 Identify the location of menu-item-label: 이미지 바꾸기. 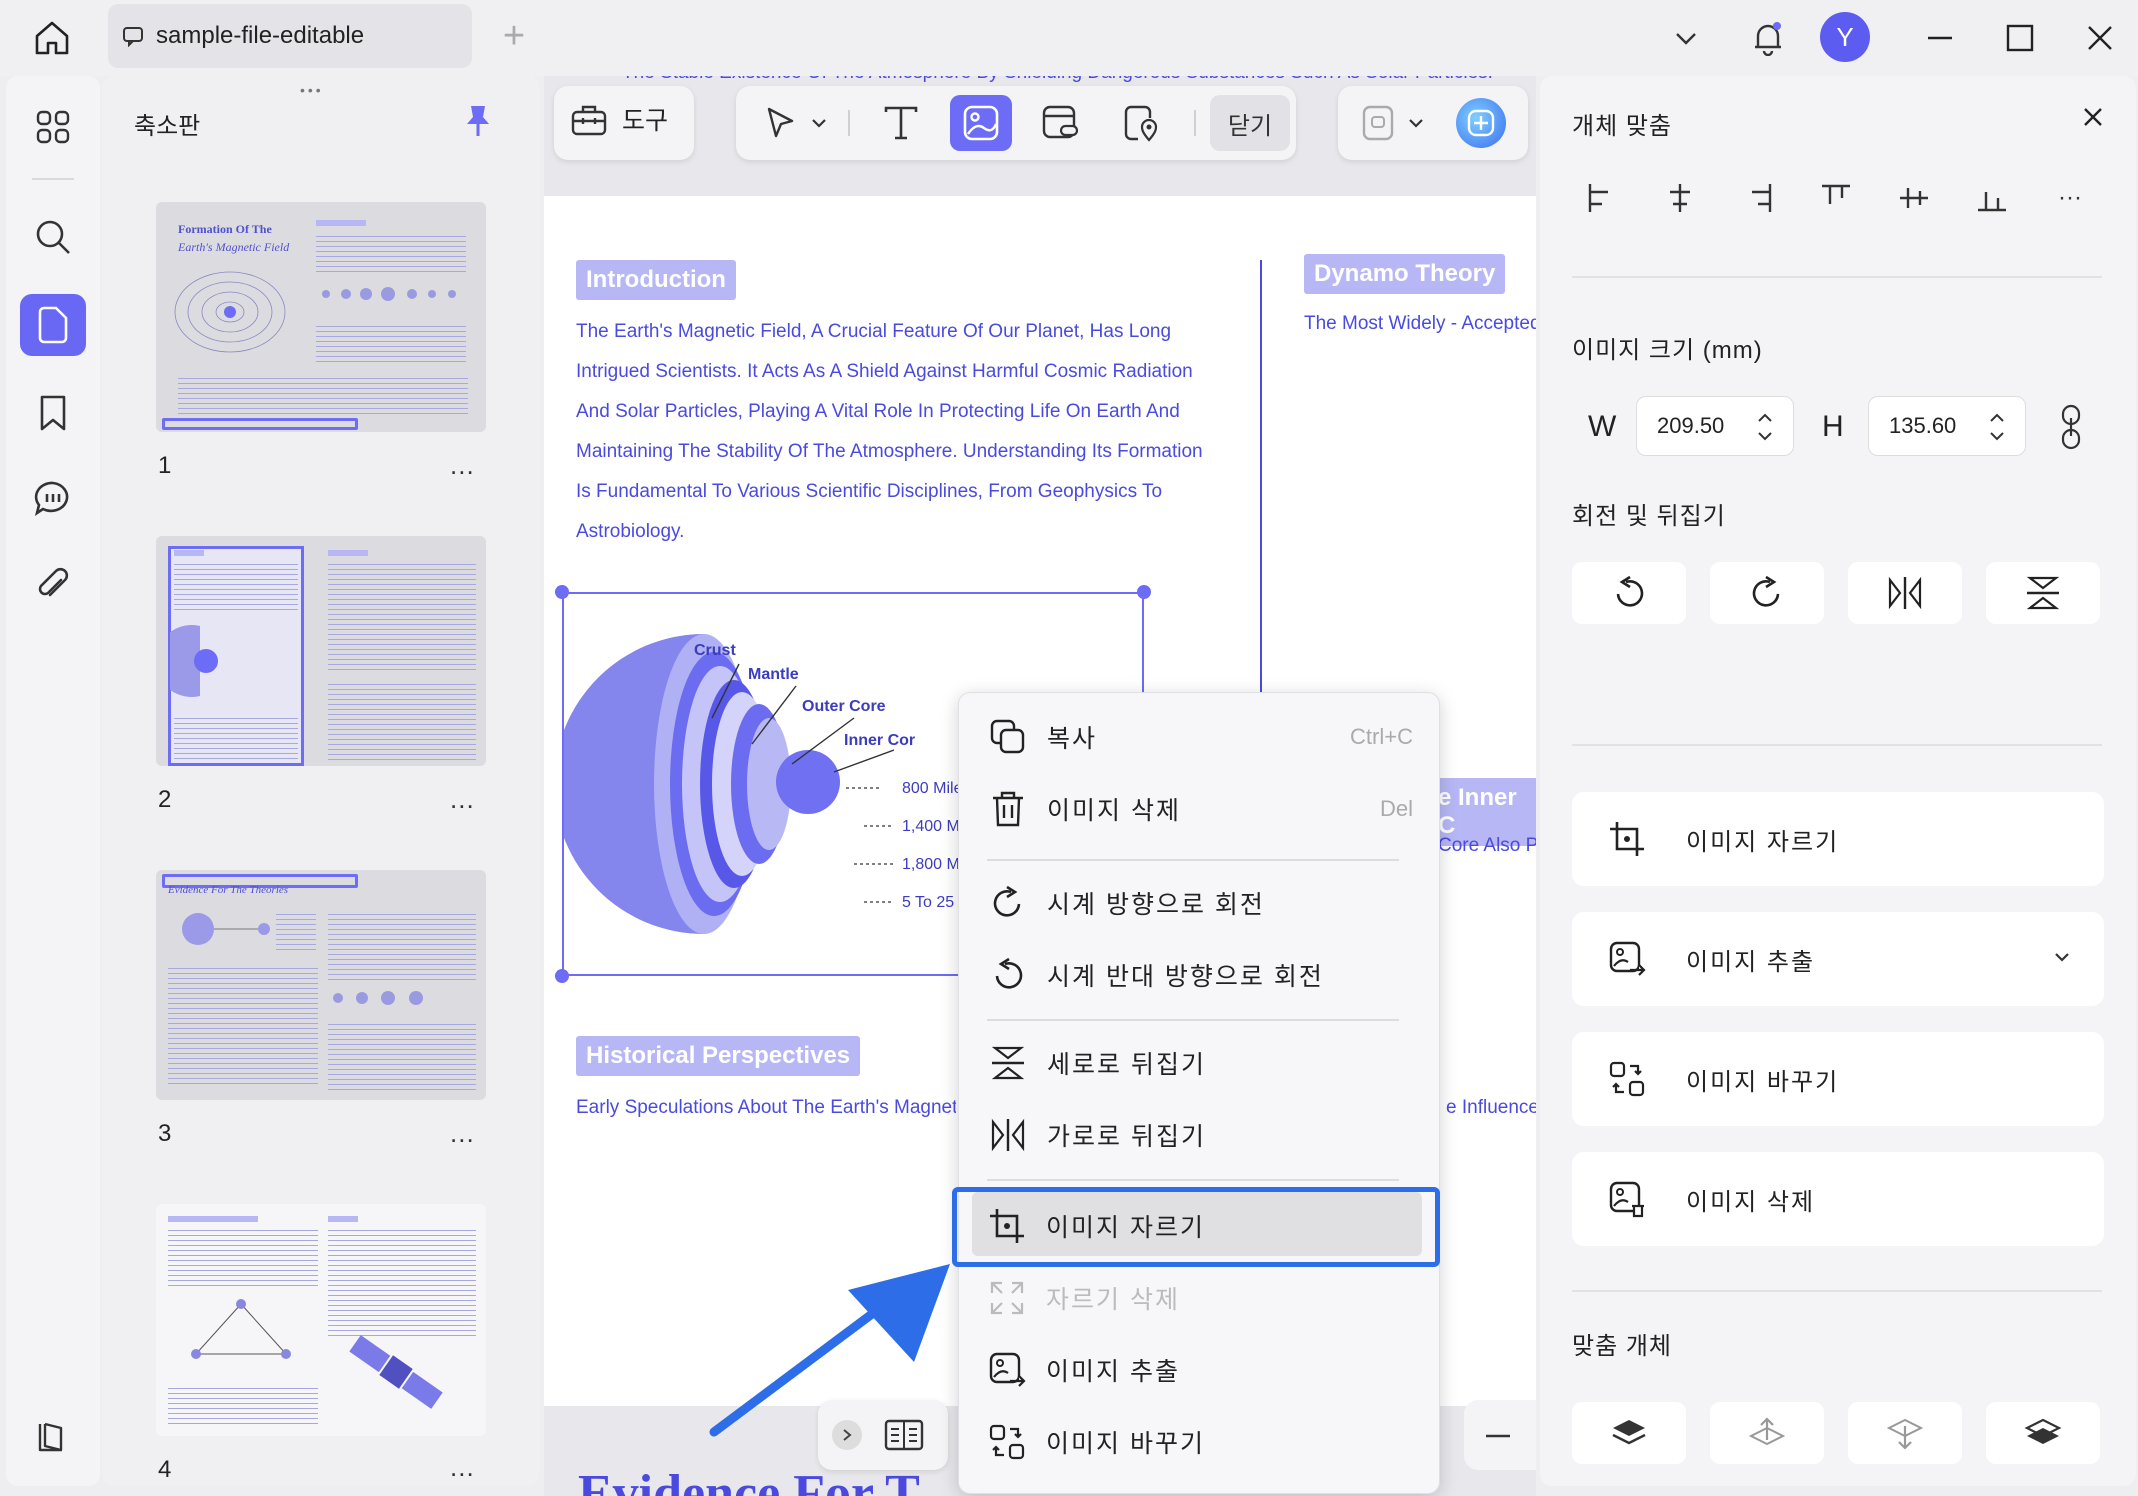
(1125, 1444).